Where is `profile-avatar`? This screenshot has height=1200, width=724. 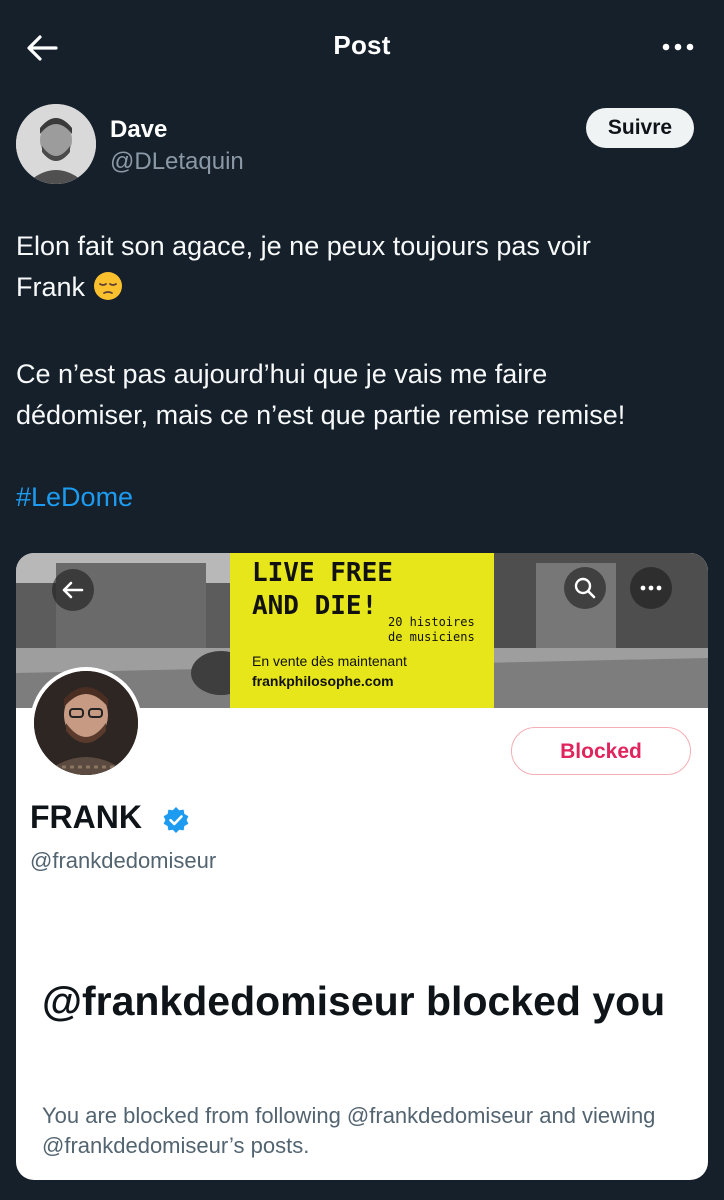
profile-avatar is located at coordinates (86, 723).